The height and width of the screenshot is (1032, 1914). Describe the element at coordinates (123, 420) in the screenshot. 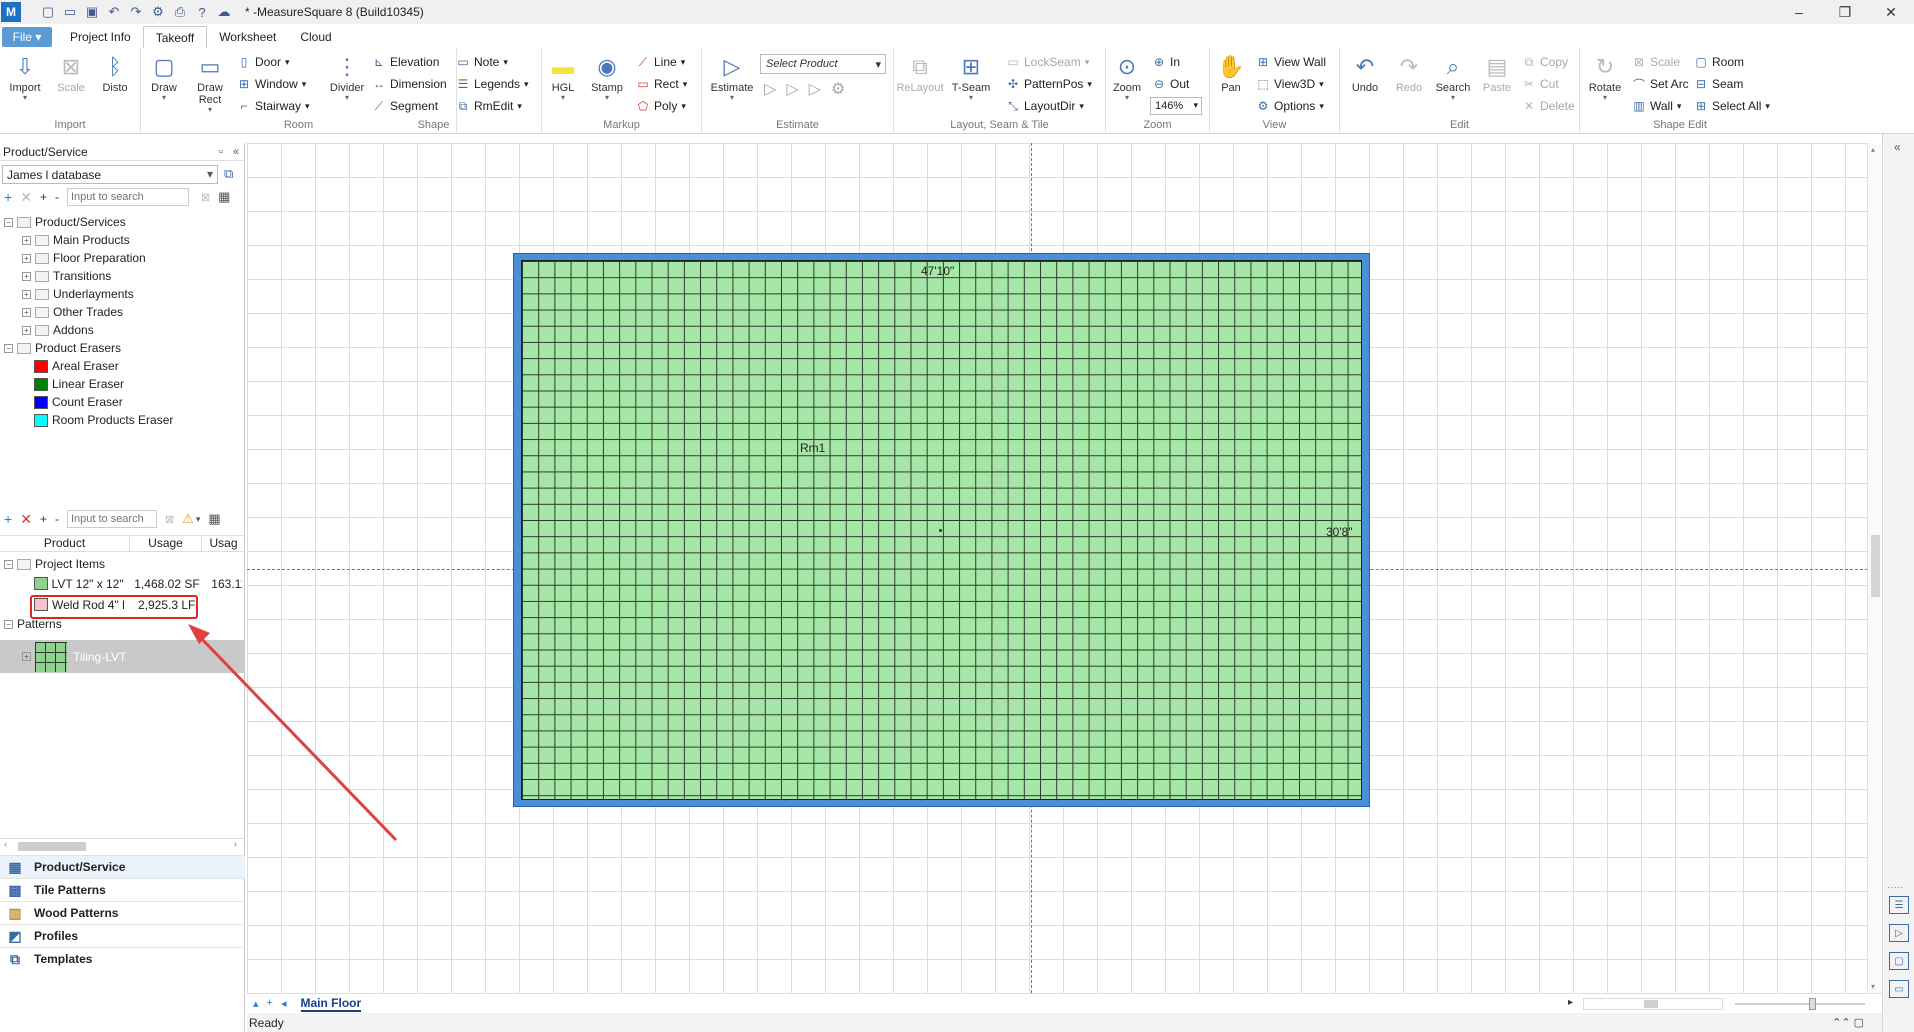

I see `eraser-item-room-products: Room Products Eraser` at that location.